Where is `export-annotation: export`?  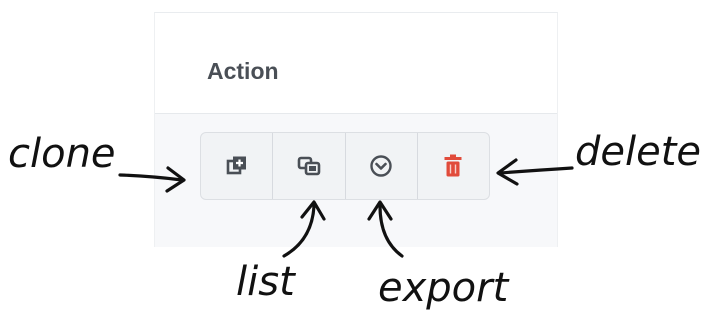 export-annotation: export is located at coordinates (443, 288).